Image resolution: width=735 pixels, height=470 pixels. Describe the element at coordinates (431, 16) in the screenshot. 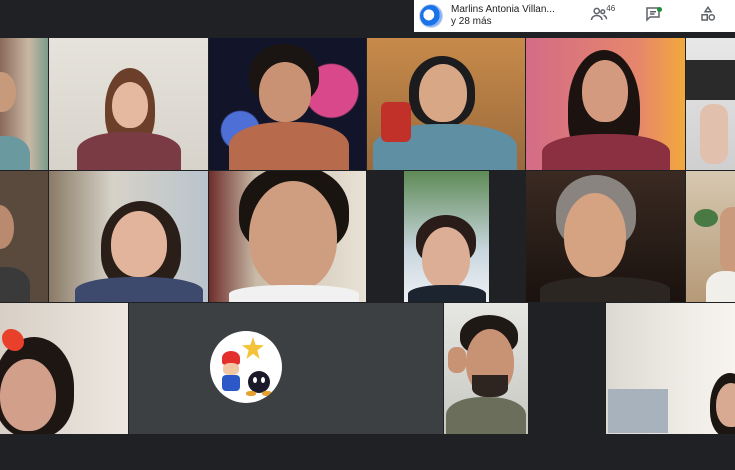

I see `presenter-avatar` at that location.